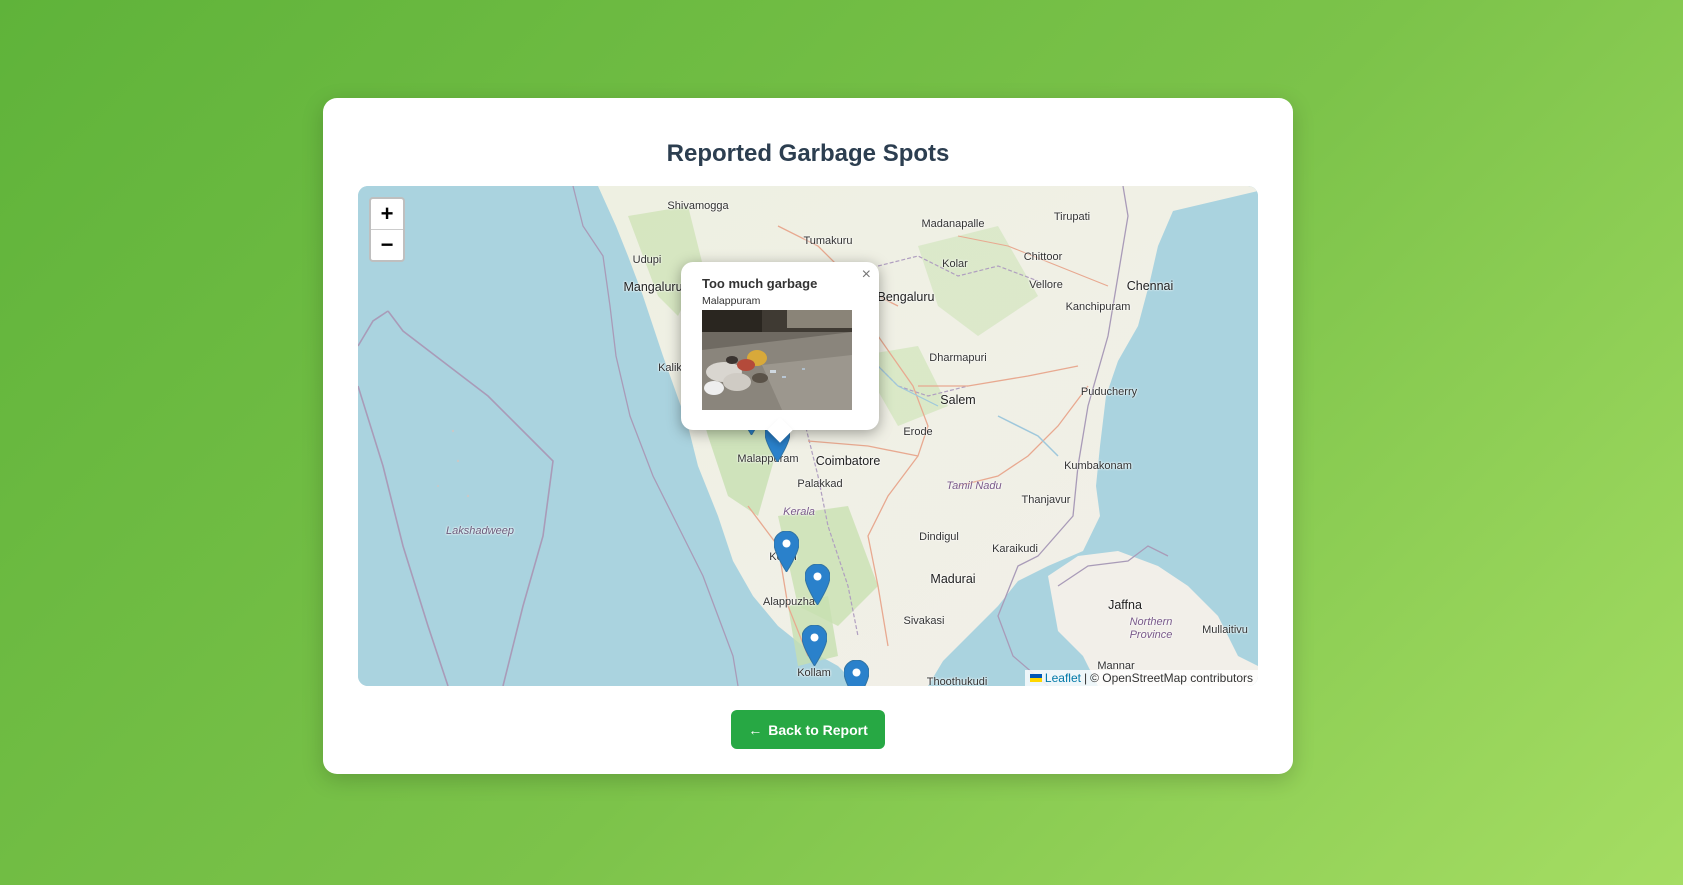  I want to click on place-label: Sivakasi, so click(924, 621).